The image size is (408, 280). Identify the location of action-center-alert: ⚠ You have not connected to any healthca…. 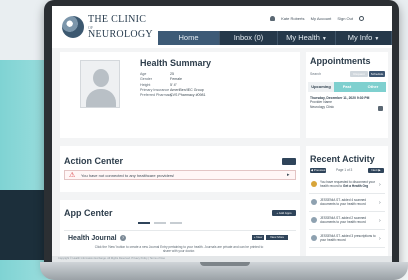
(180, 175).